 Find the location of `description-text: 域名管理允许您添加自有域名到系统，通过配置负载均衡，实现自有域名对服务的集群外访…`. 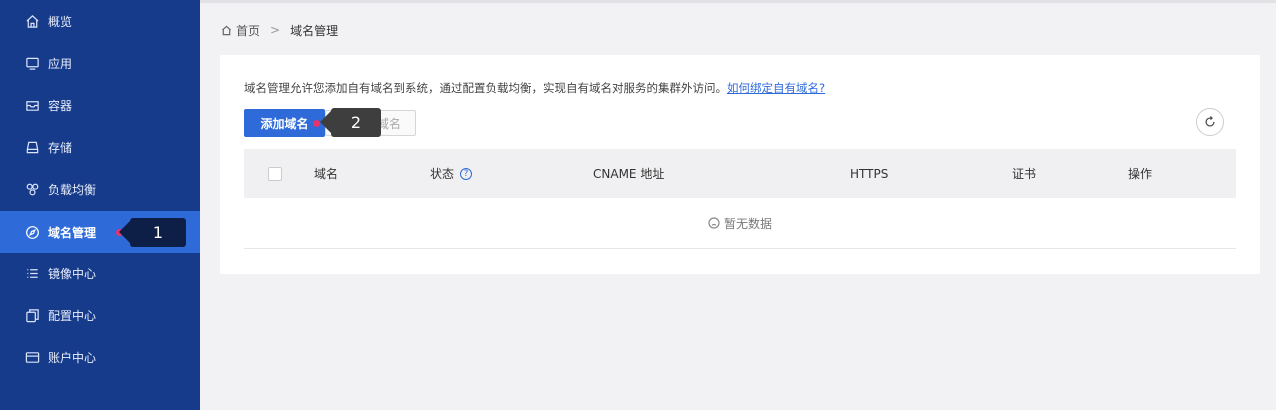

description-text: 域名管理允许您添加自有域名到系统，通过配置负载均衡，实现自有域名对服务的集群外访… is located at coordinates (485, 88).